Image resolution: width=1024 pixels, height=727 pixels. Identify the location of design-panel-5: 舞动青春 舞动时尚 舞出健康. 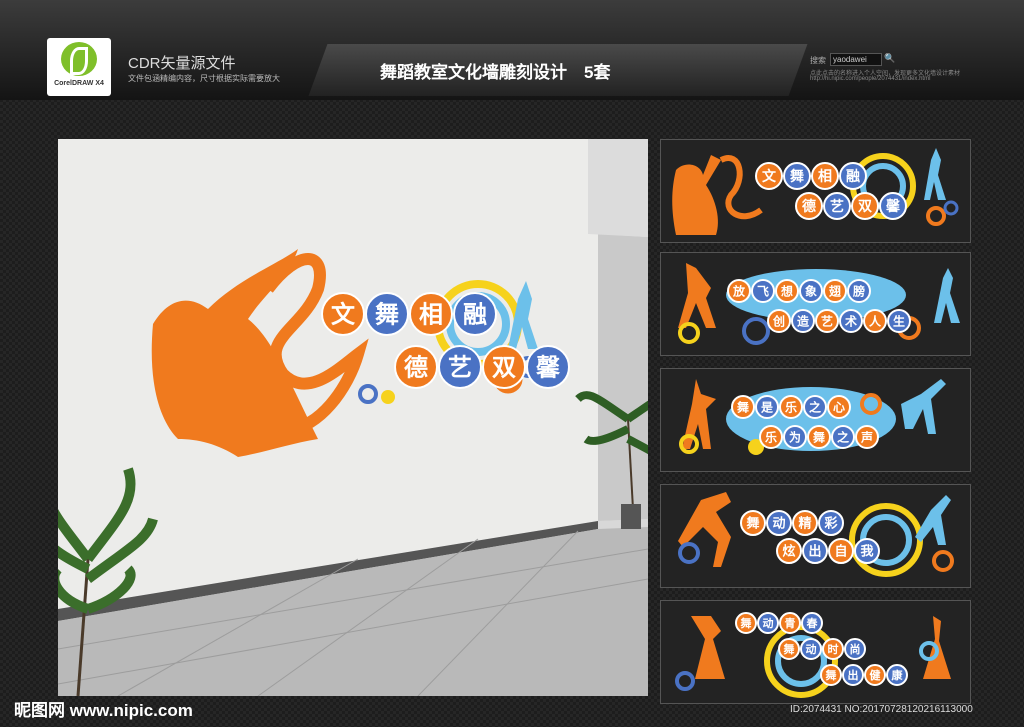
(815, 652).